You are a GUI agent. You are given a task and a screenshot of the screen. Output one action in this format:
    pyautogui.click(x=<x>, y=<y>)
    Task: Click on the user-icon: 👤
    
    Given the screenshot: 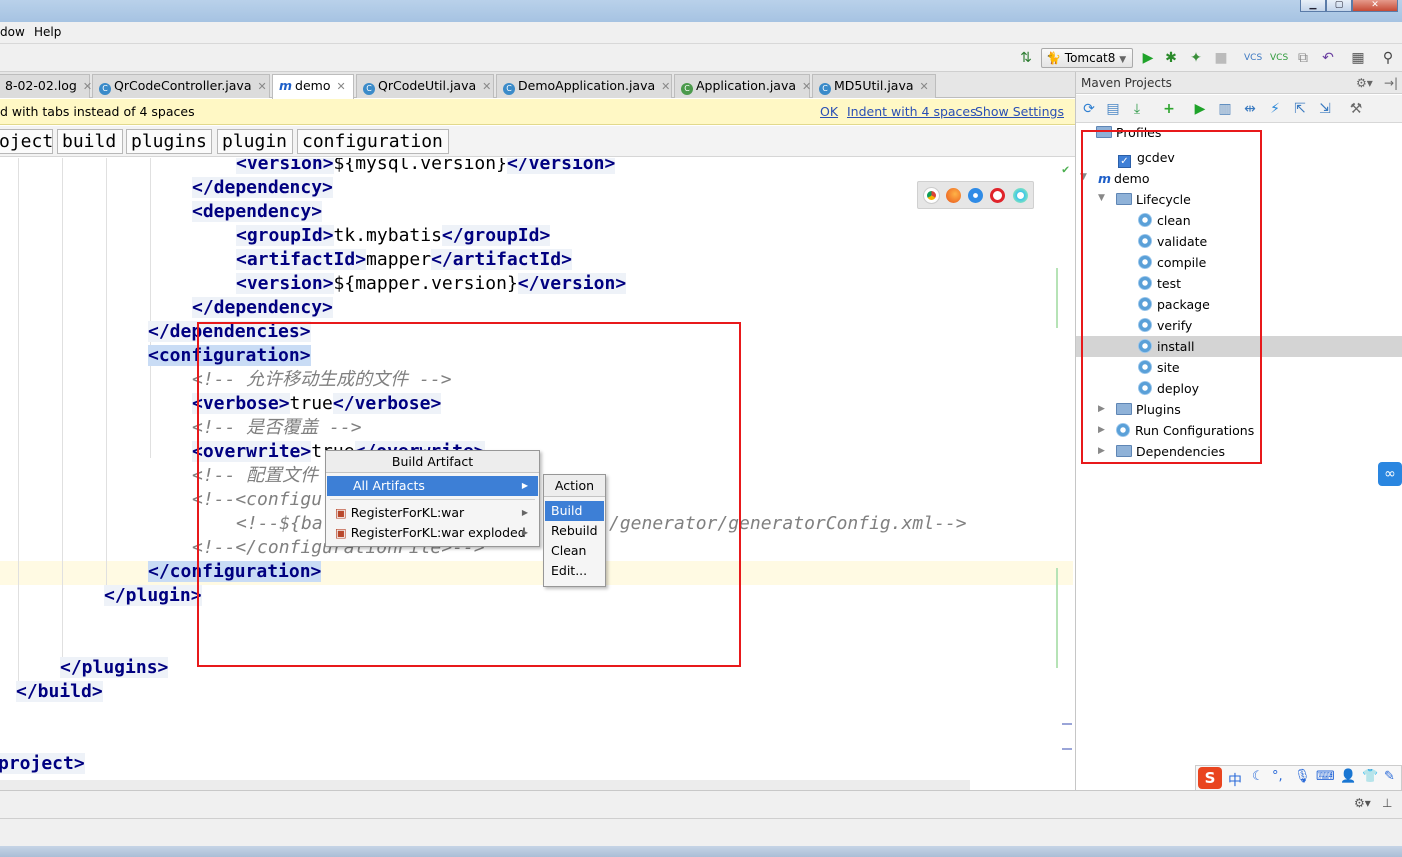 What is the action you would take?
    pyautogui.click(x=1348, y=776)
    